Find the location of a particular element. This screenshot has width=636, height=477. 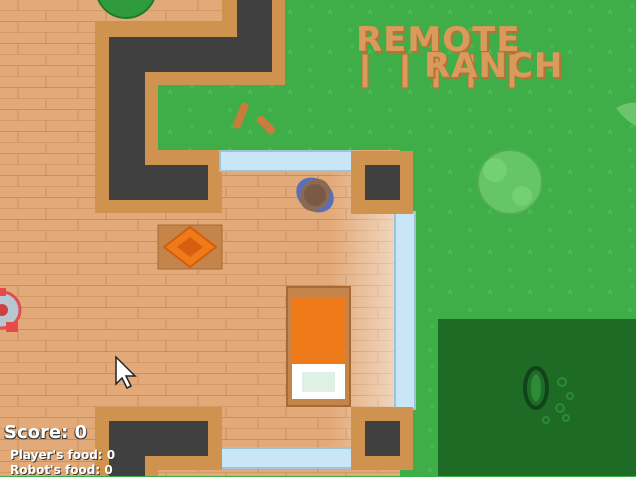

window-right is located at coordinates (405, 310).